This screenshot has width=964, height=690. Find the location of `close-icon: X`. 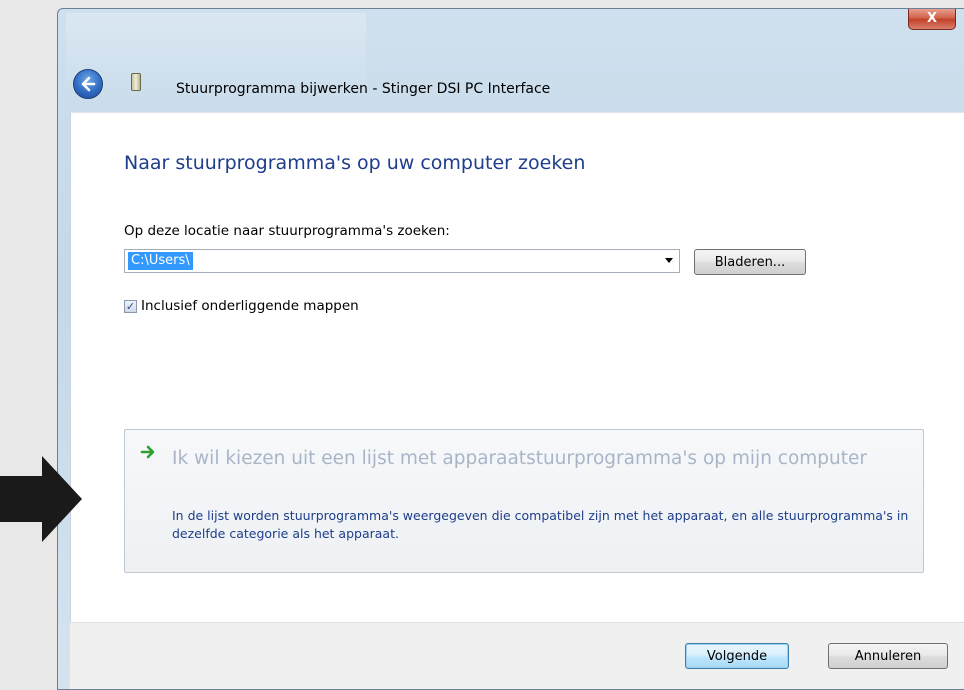

close-icon: X is located at coordinates (932, 18).